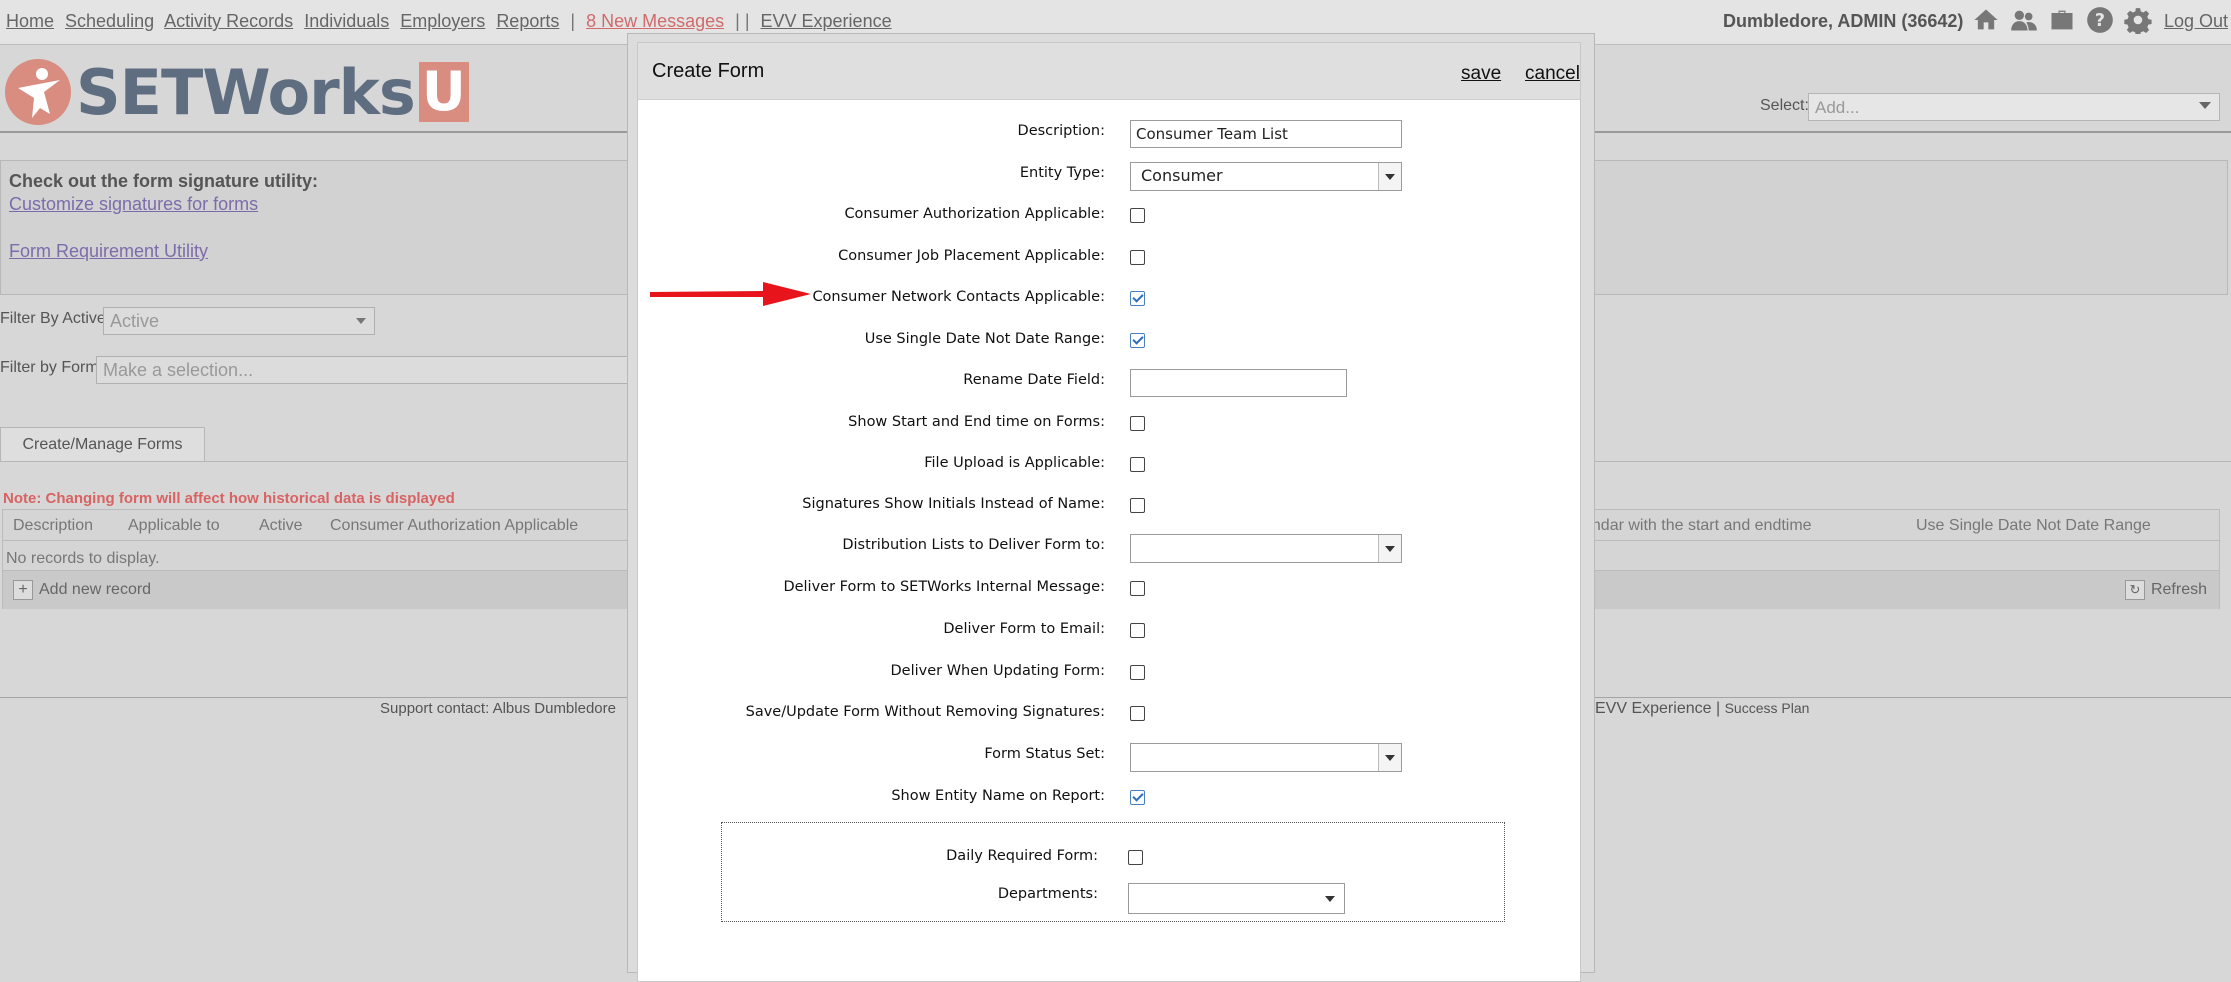 The width and height of the screenshot is (2231, 982). Describe the element at coordinates (1481, 74) in the screenshot. I see `save-button: save` at that location.